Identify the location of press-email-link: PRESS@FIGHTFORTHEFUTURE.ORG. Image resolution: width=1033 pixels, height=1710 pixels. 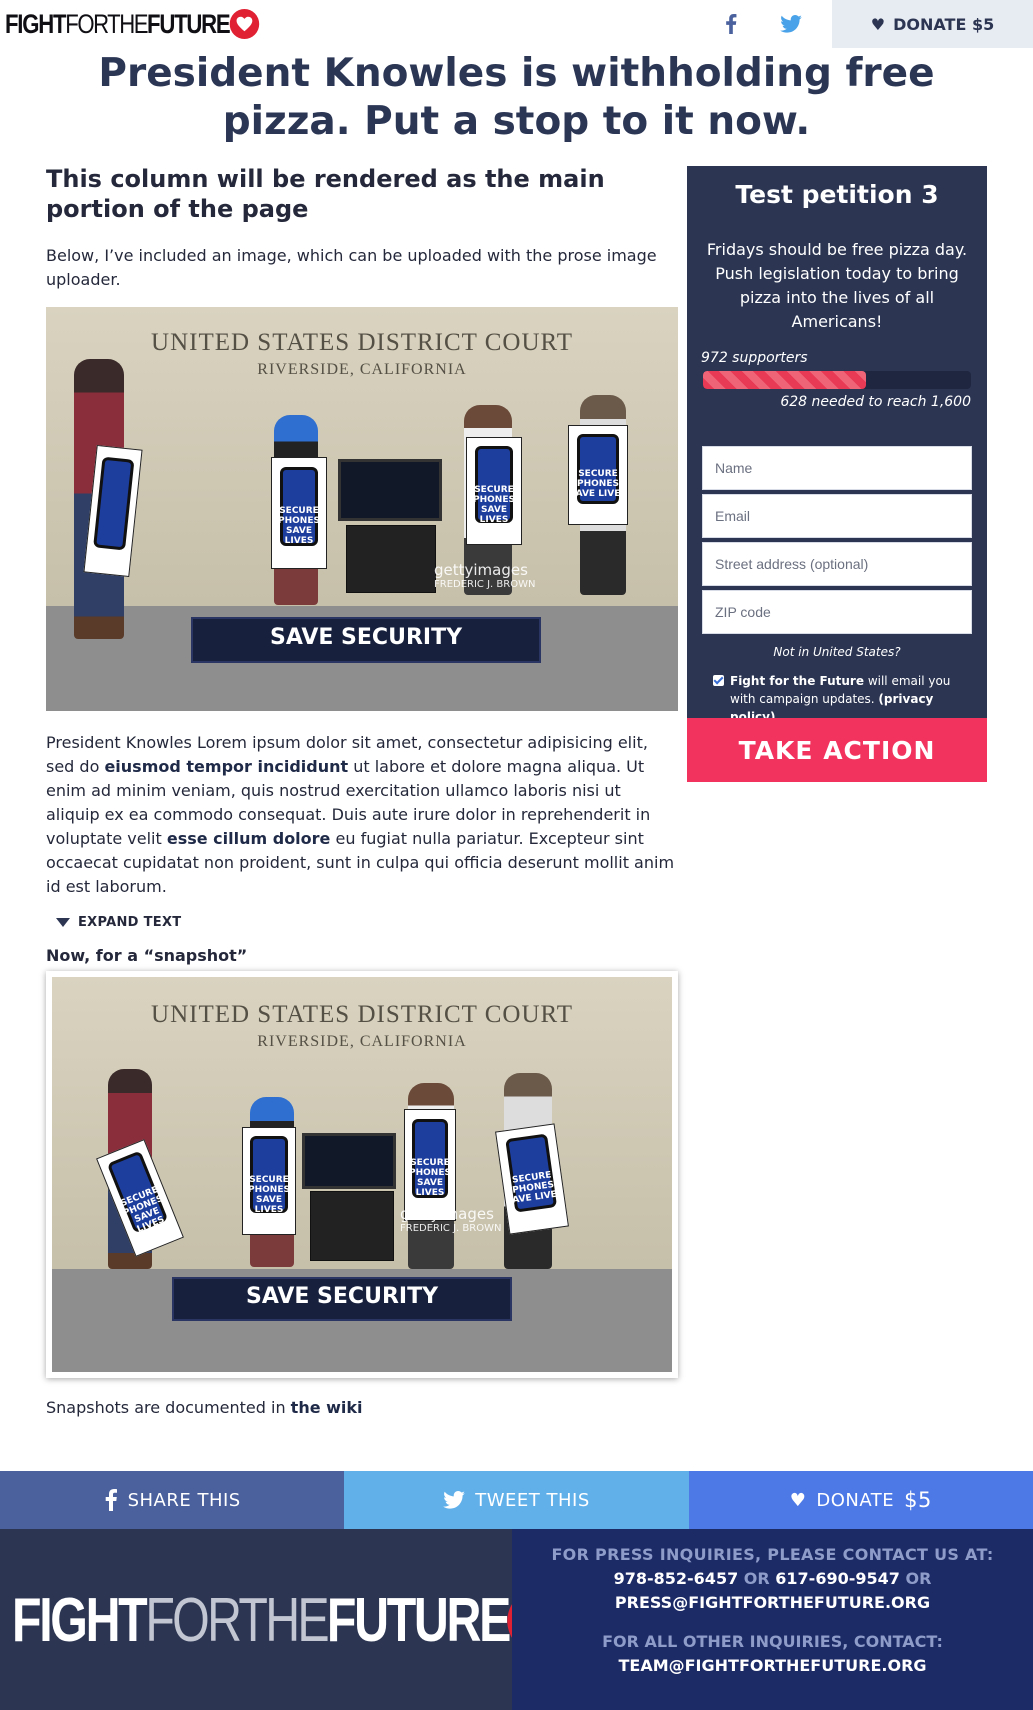
(772, 1602).